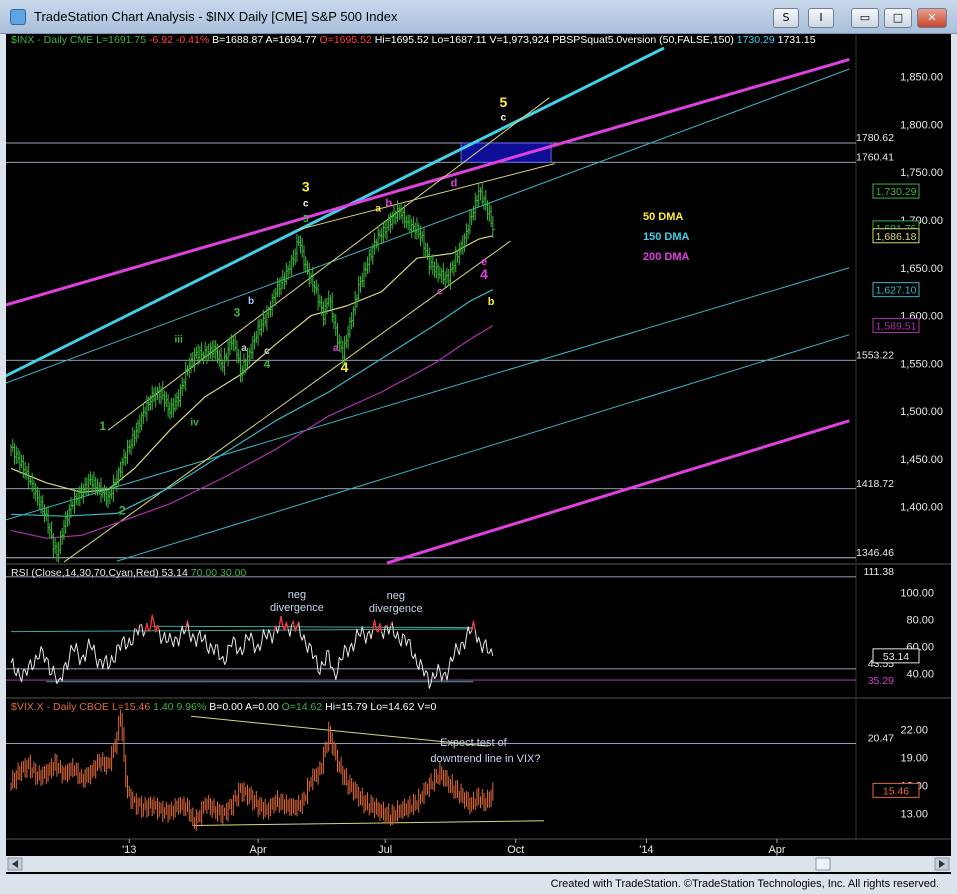  Describe the element at coordinates (754, 40) in the screenshot. I see `header-field: 1730.29` at that location.